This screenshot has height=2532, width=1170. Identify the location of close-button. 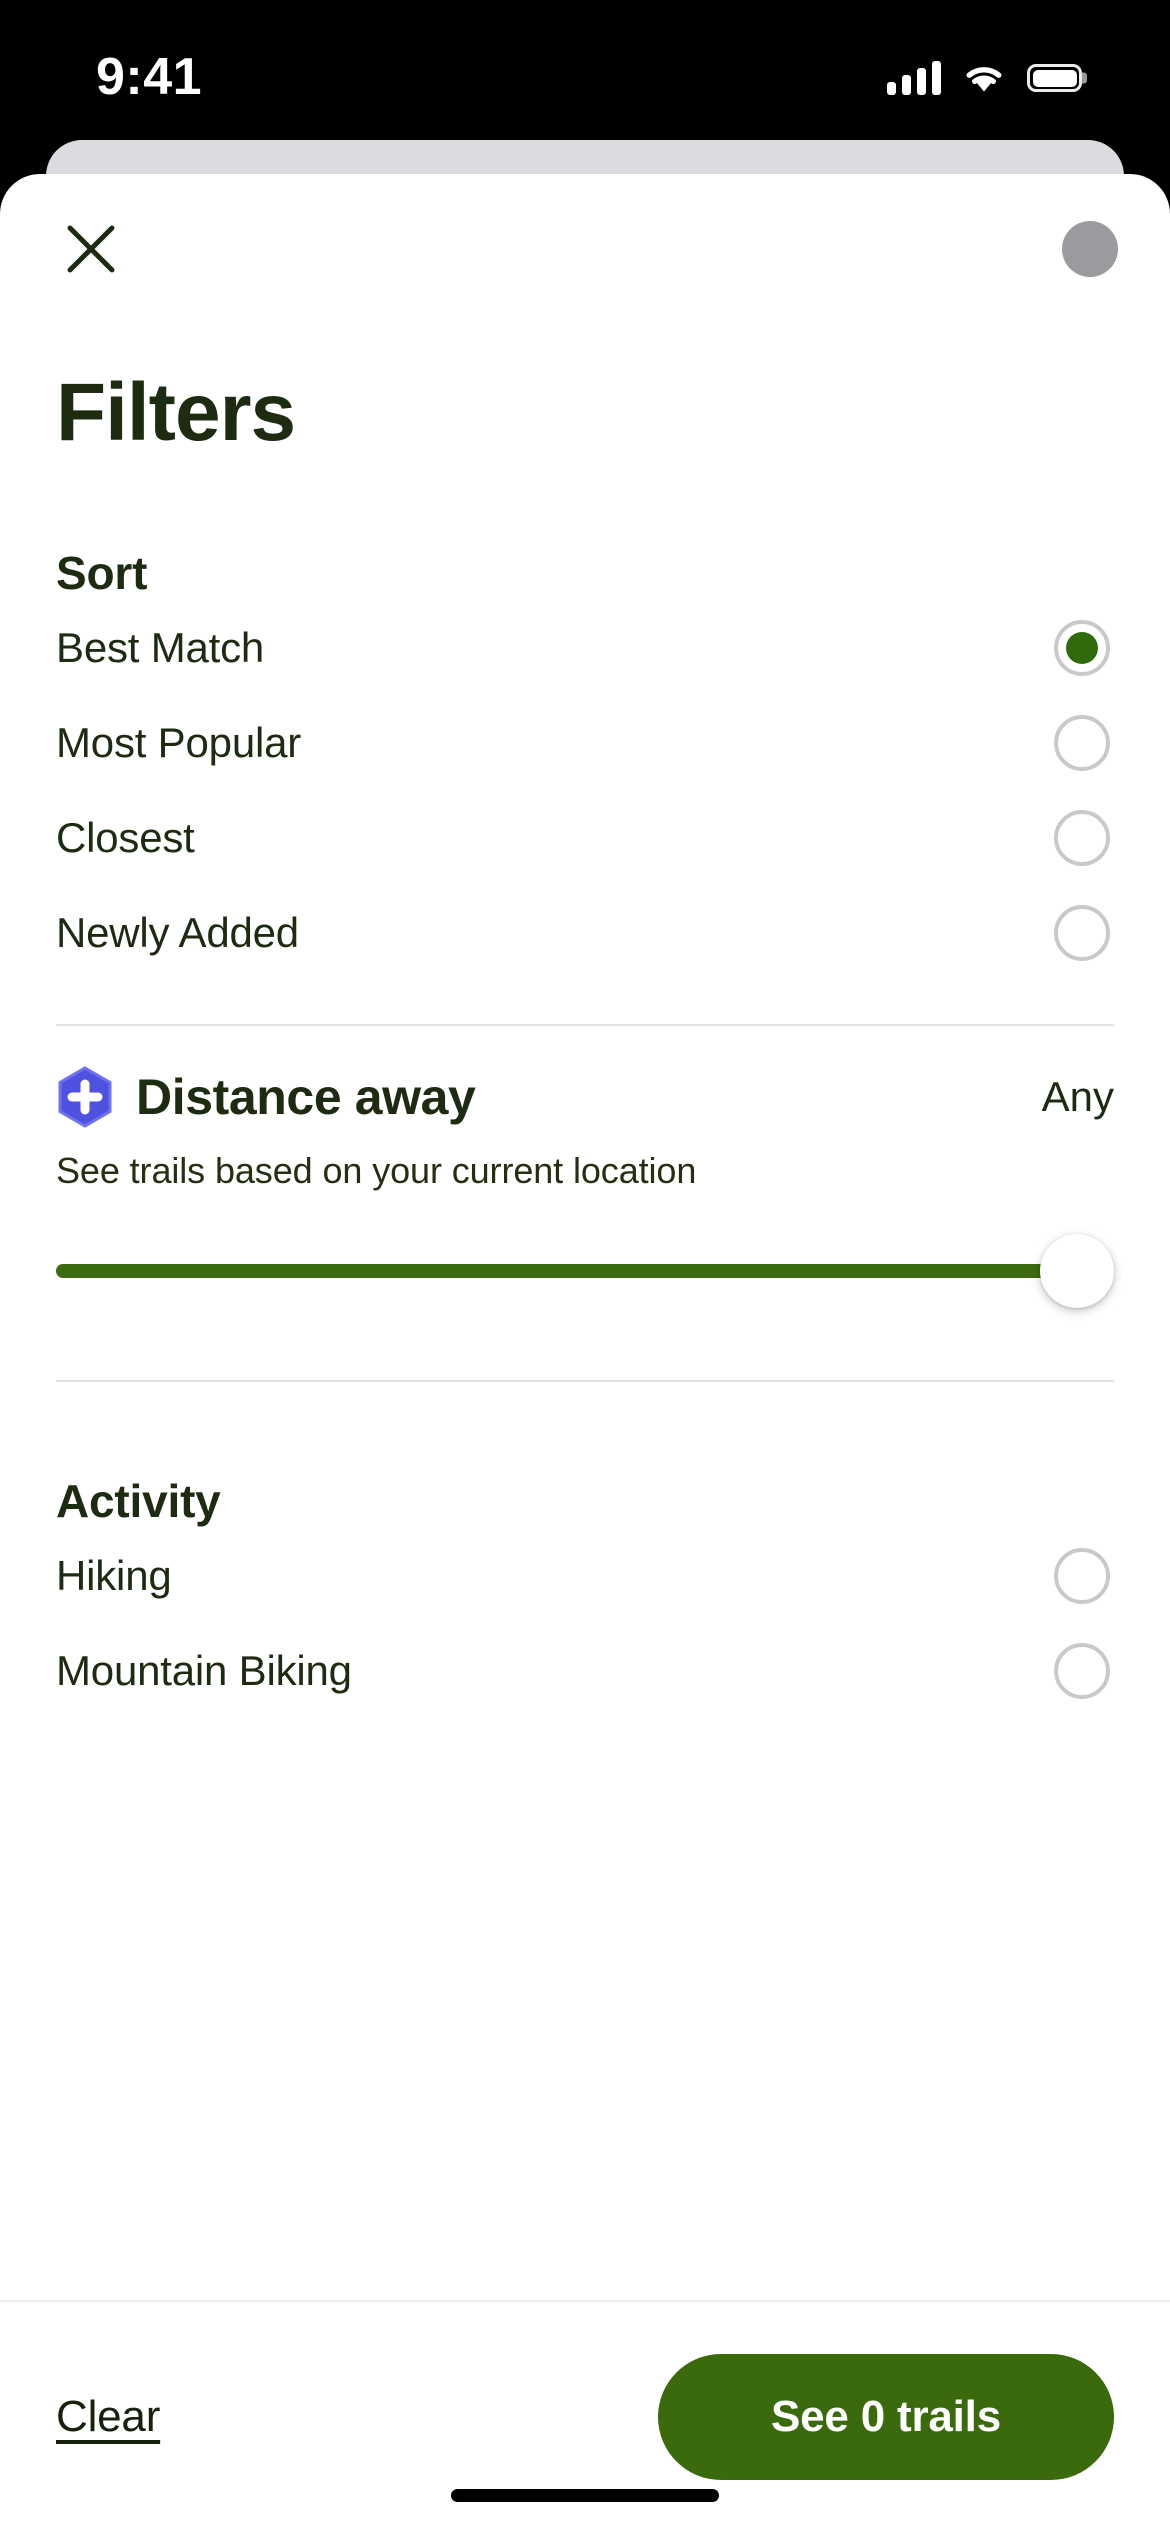
(91, 249).